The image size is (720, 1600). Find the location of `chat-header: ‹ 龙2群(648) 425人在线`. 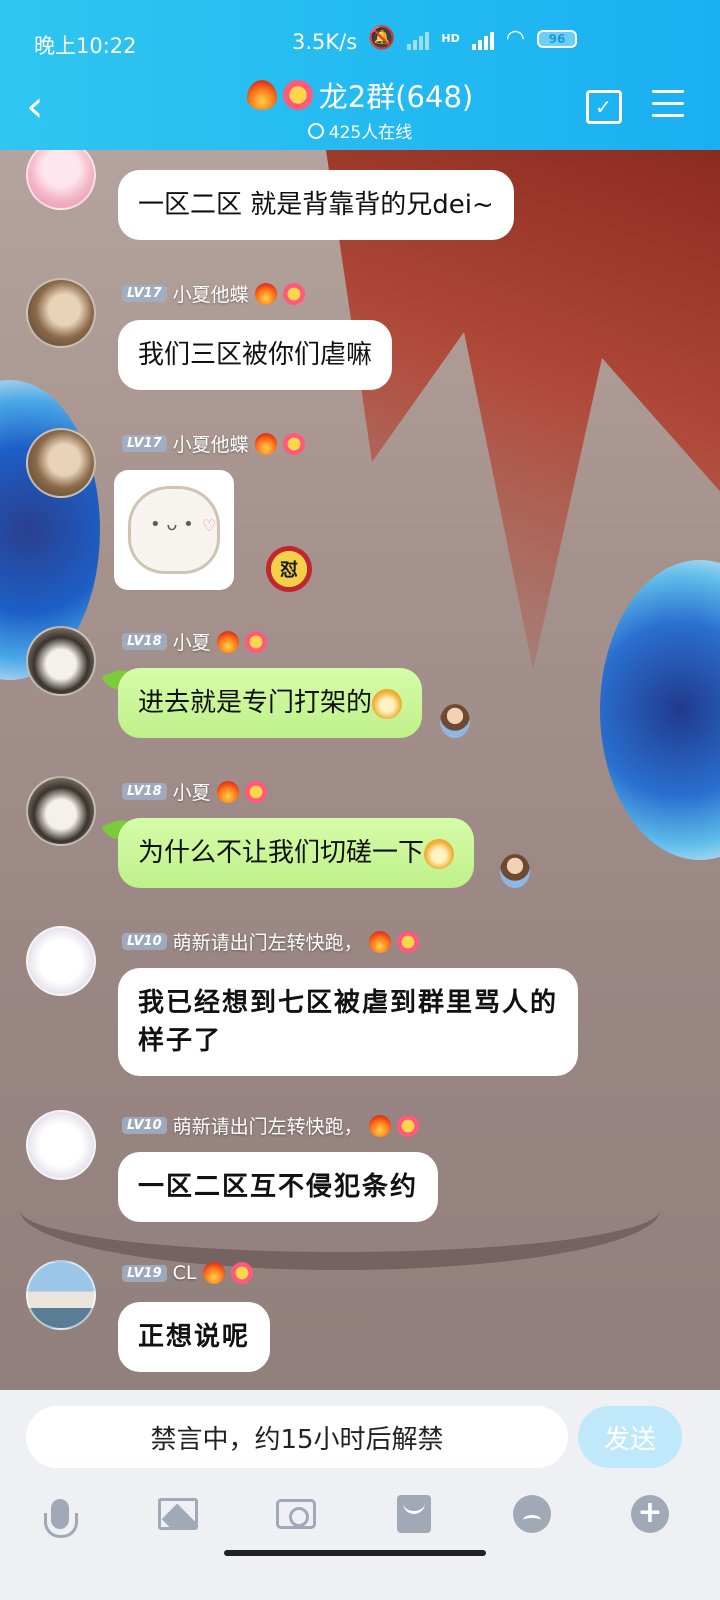

chat-header: ‹ 龙2群(648) 425人在线 is located at coordinates (360, 110).